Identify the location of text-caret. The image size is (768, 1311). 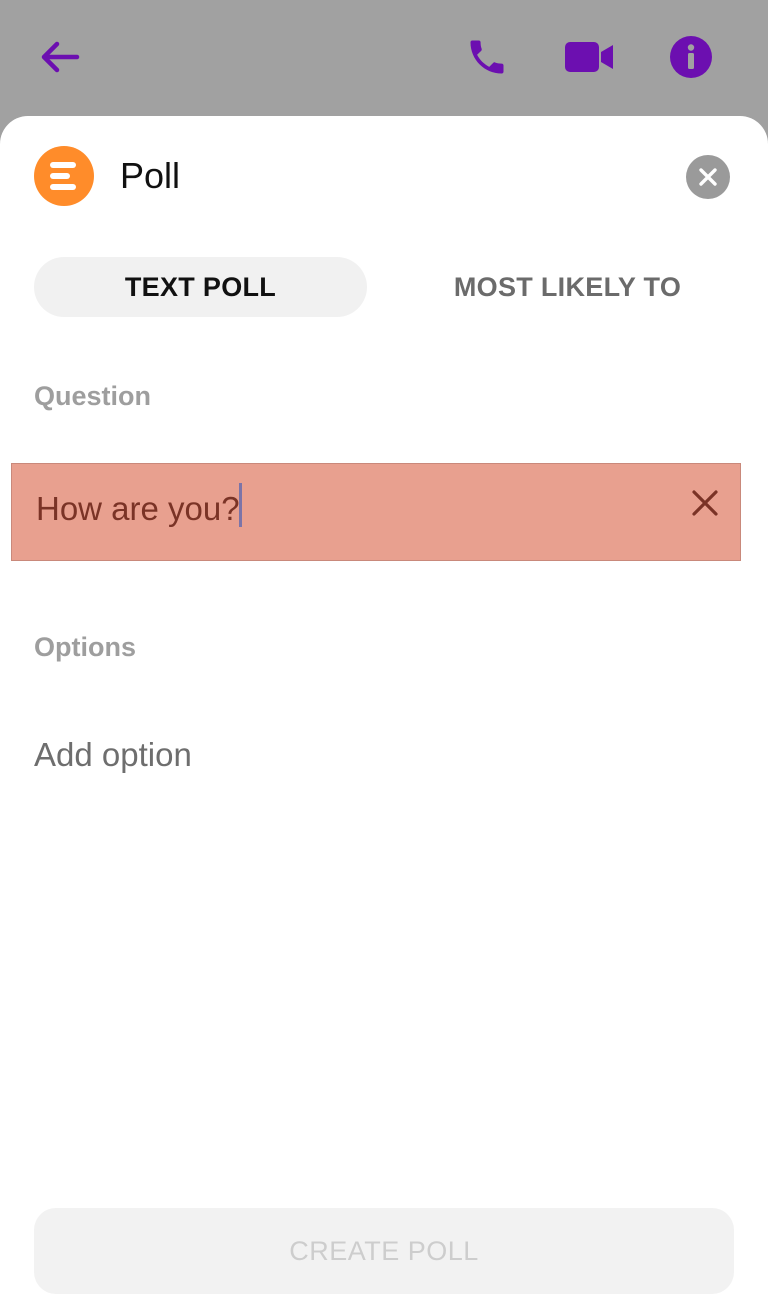
(240, 505).